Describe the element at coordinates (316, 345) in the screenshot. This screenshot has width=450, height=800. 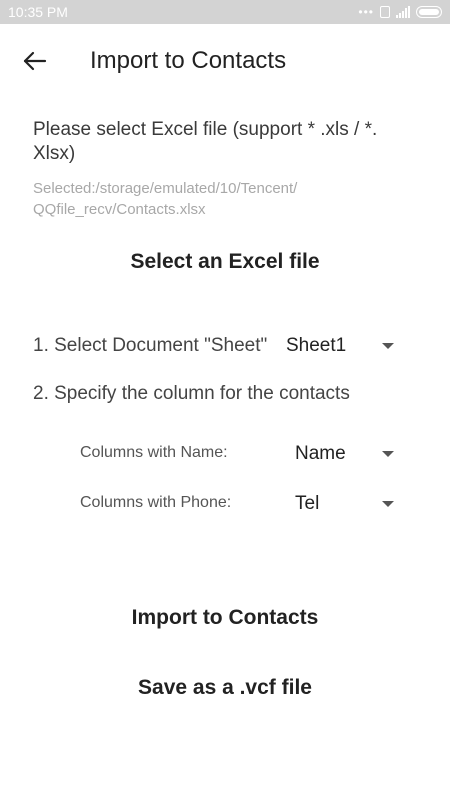
I see `sheet-dropdown-value: Sheet1` at that location.